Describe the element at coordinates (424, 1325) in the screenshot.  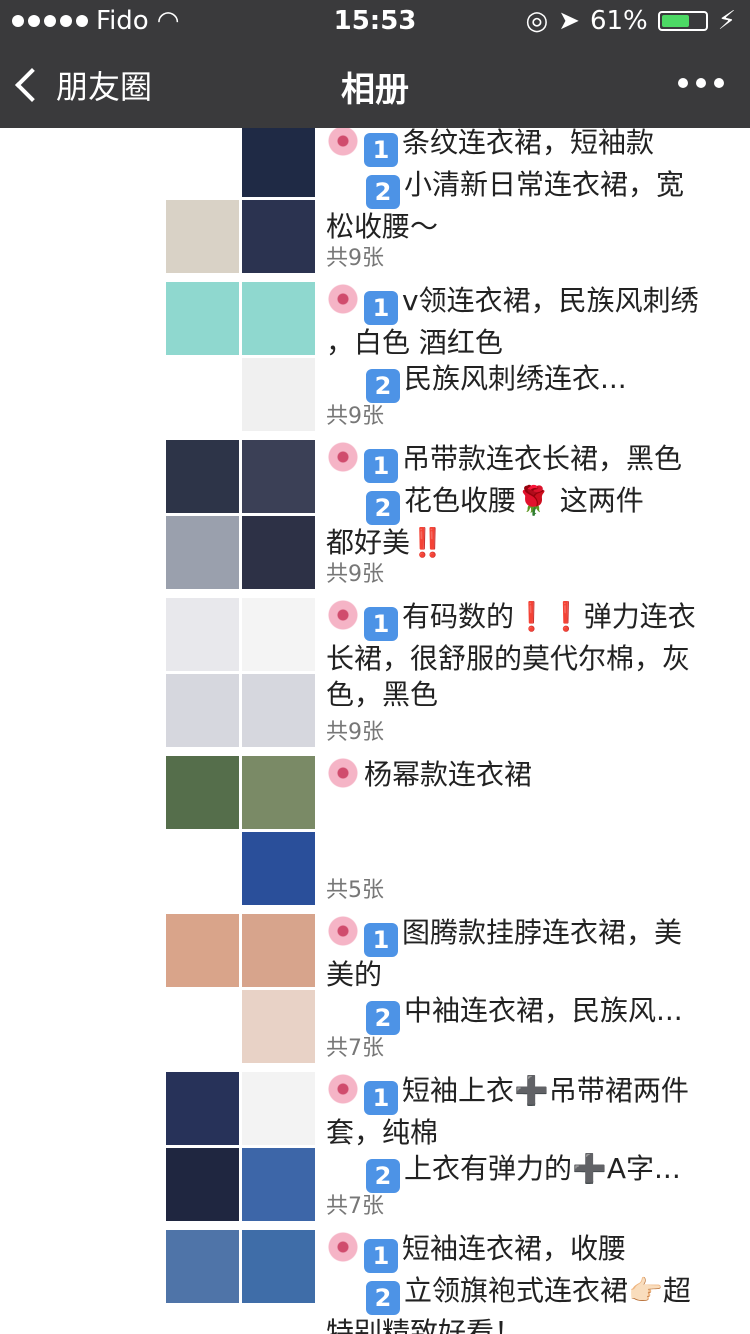
I see `post-text-span: 特别精致好看！` at that location.